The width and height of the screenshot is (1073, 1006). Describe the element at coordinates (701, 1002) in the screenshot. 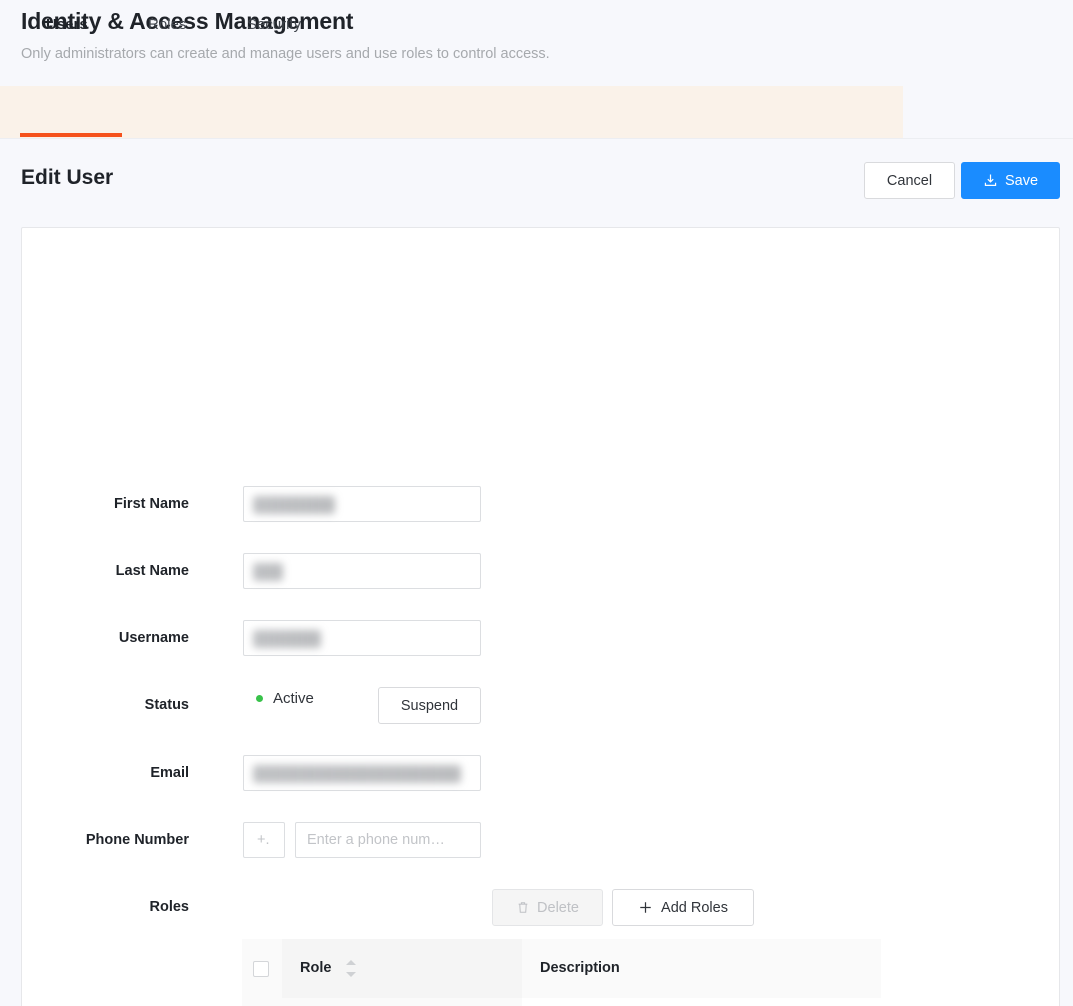

I see `row-description-cell` at that location.